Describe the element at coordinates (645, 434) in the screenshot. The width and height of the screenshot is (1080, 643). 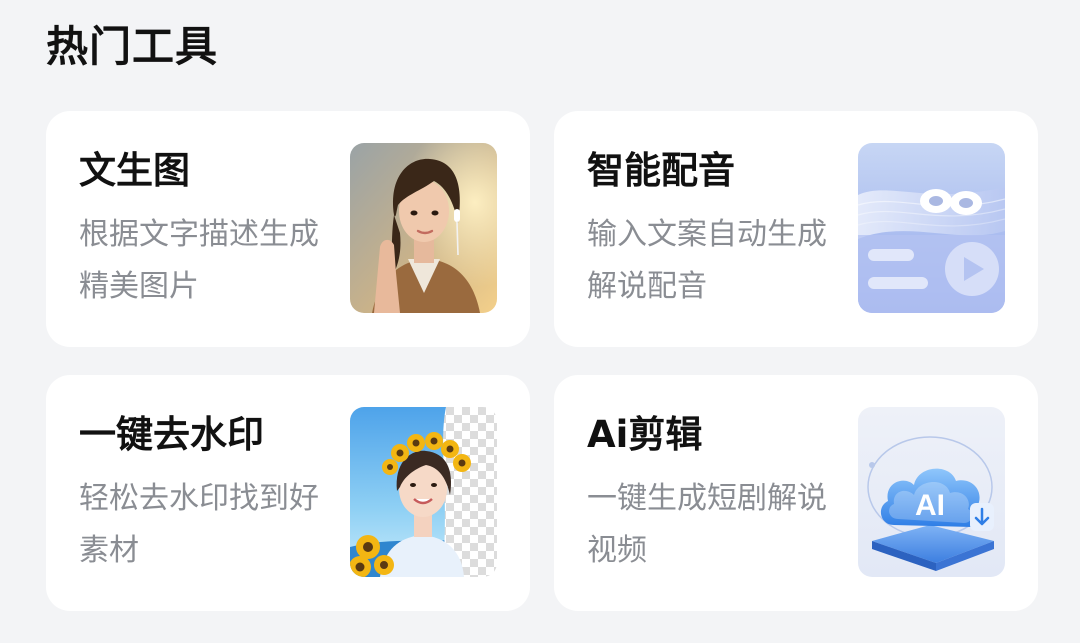
I see `tool-card-title: Ai剪辑` at that location.